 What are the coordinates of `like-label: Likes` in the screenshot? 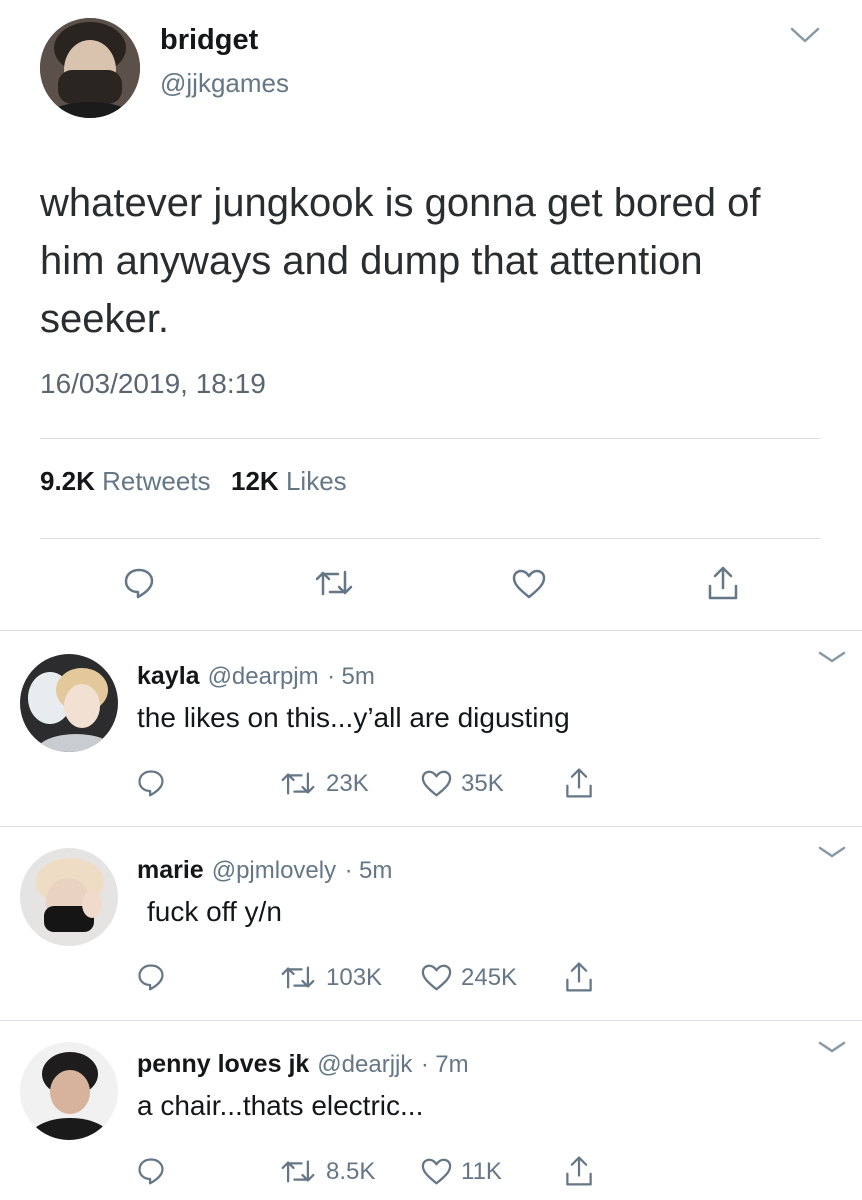 It's located at (316, 481).